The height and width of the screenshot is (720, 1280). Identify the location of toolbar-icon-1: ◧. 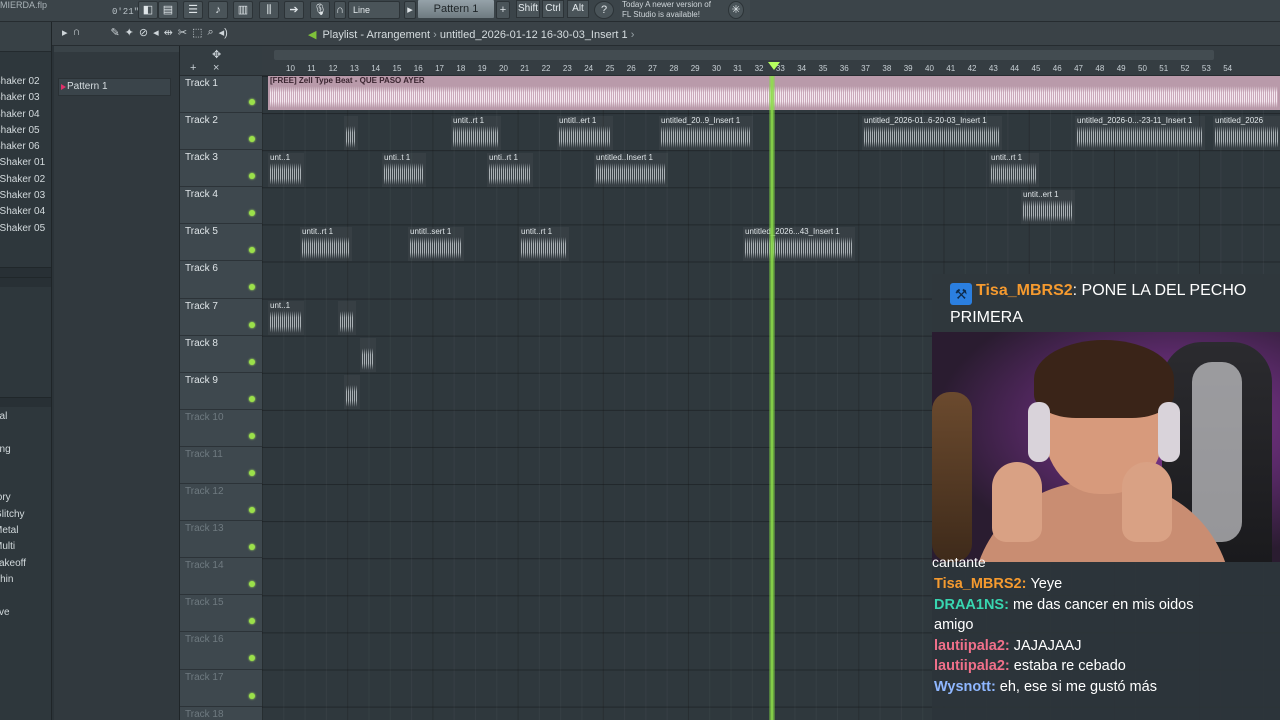
(148, 10).